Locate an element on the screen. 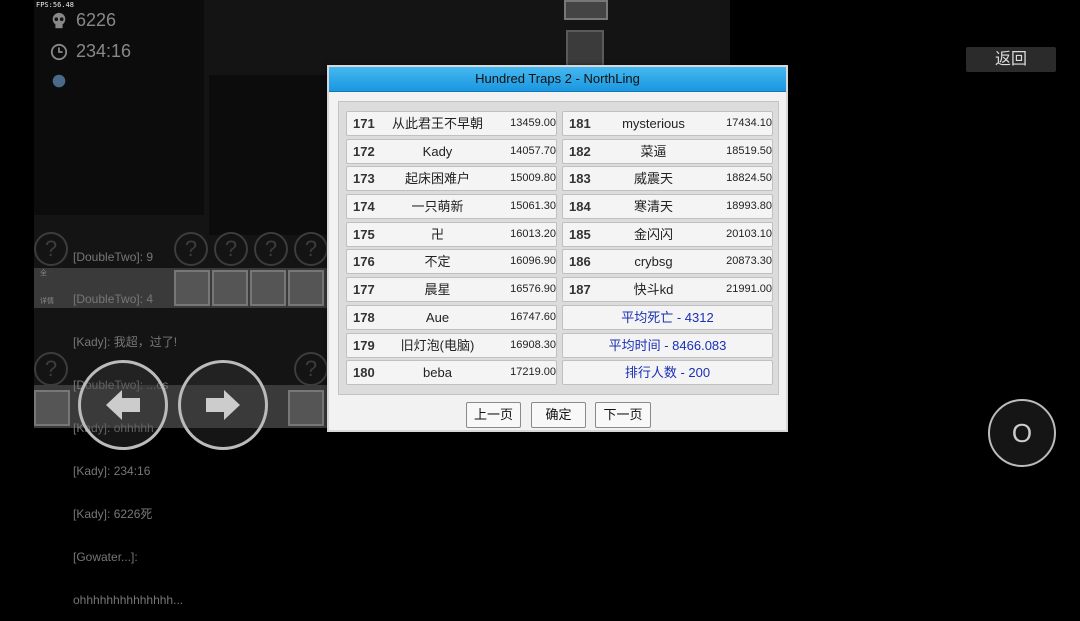 The image size is (1080, 621). average-time: 平均时间 - 8466.083 is located at coordinates (667, 345).